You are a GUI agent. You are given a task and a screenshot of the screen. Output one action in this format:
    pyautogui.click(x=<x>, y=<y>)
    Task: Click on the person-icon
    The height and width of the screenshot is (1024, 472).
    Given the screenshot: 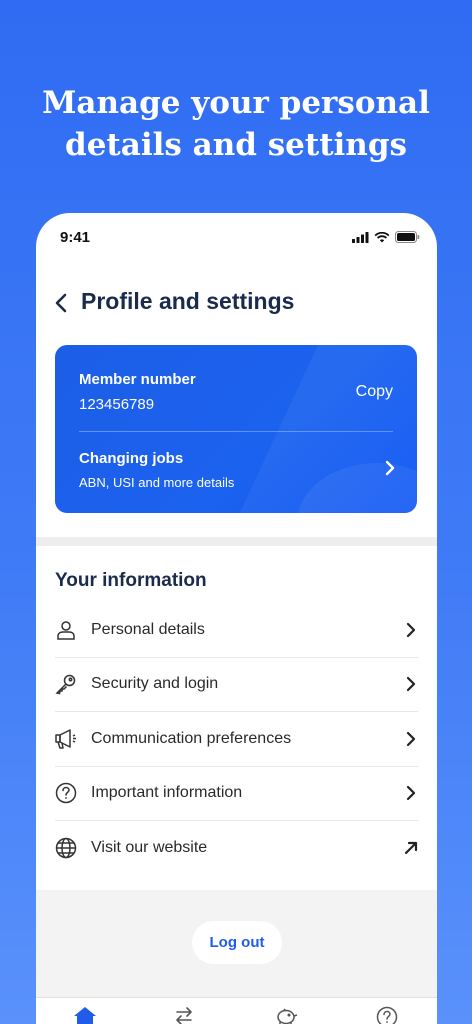 What is the action you would take?
    pyautogui.click(x=66, y=630)
    